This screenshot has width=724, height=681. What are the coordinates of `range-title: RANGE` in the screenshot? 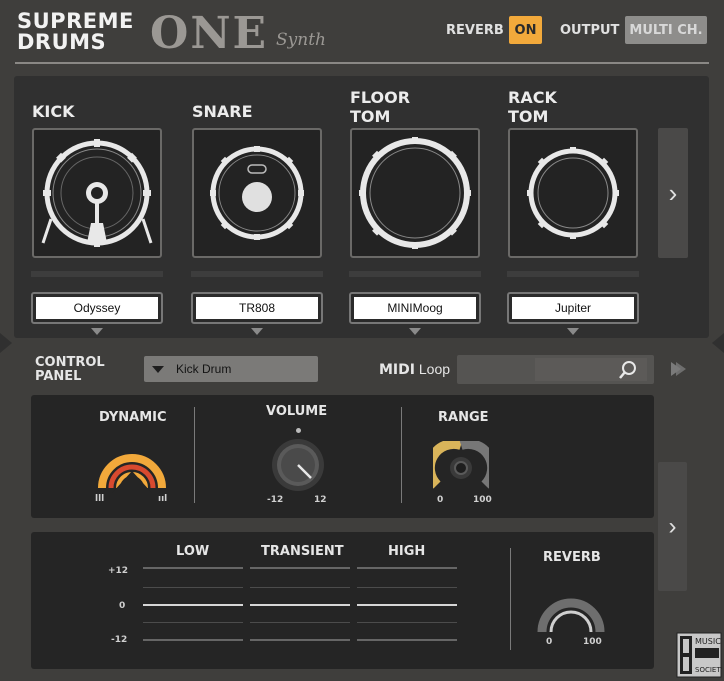 It's located at (463, 417).